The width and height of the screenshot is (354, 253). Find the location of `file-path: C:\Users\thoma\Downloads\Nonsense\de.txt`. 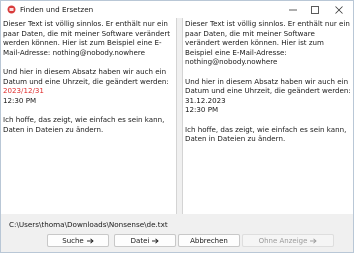

file-path: C:\Users\thoma\Downloads\Nonsense\de.txt is located at coordinates (88, 224).